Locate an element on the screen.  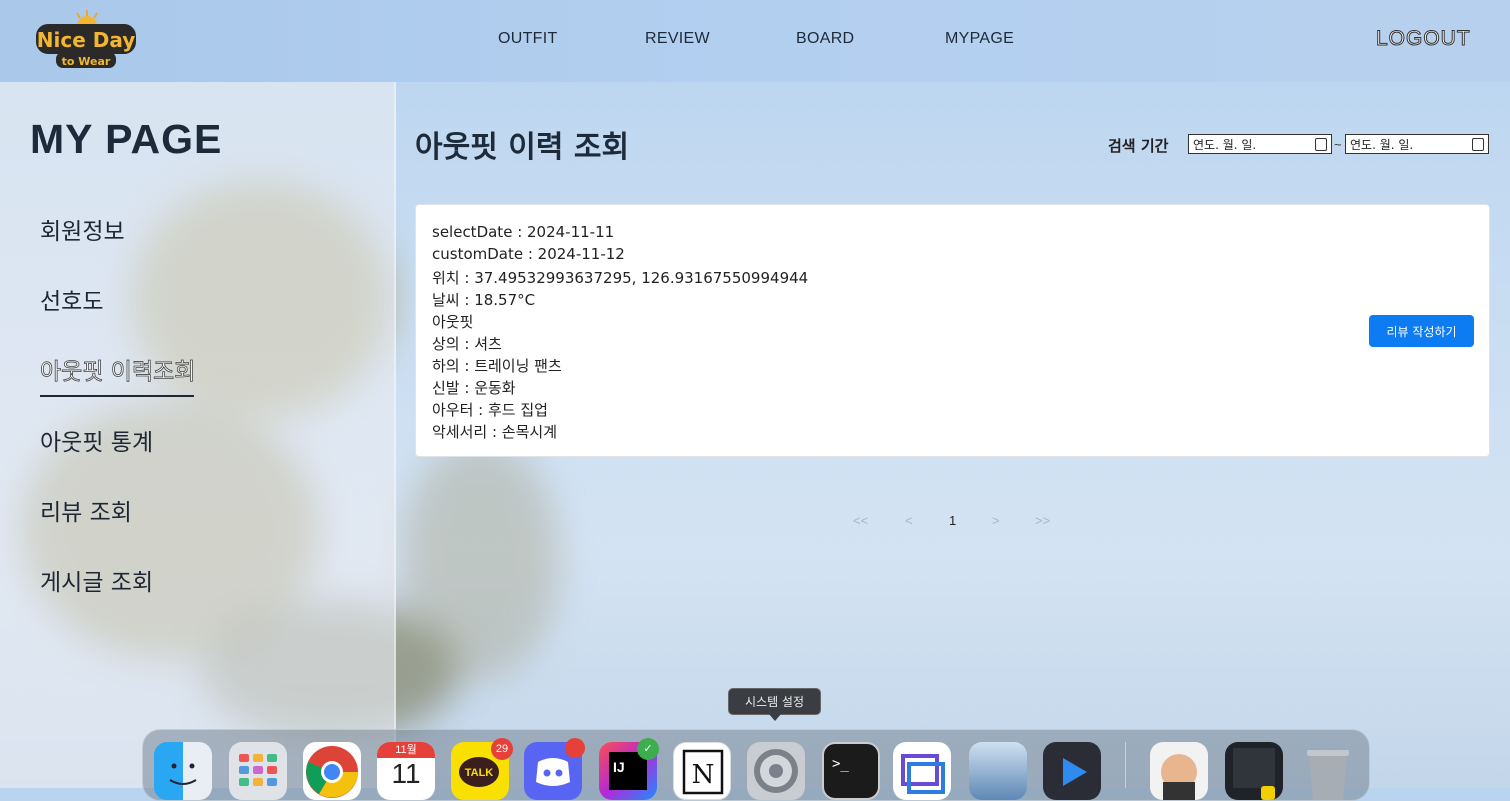
pagination-prev: < is located at coordinates (909, 520).